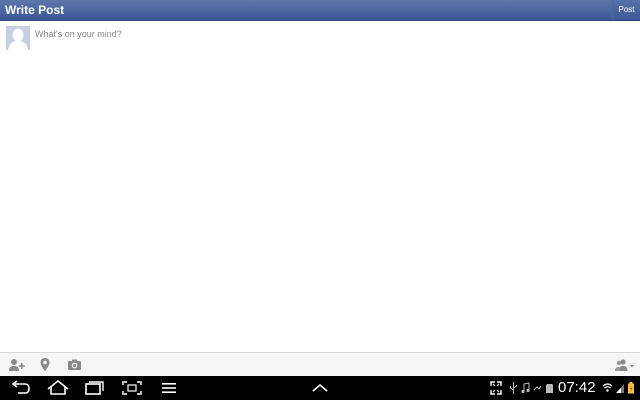 Image resolution: width=640 pixels, height=400 pixels. I want to click on avatar, so click(18, 38).